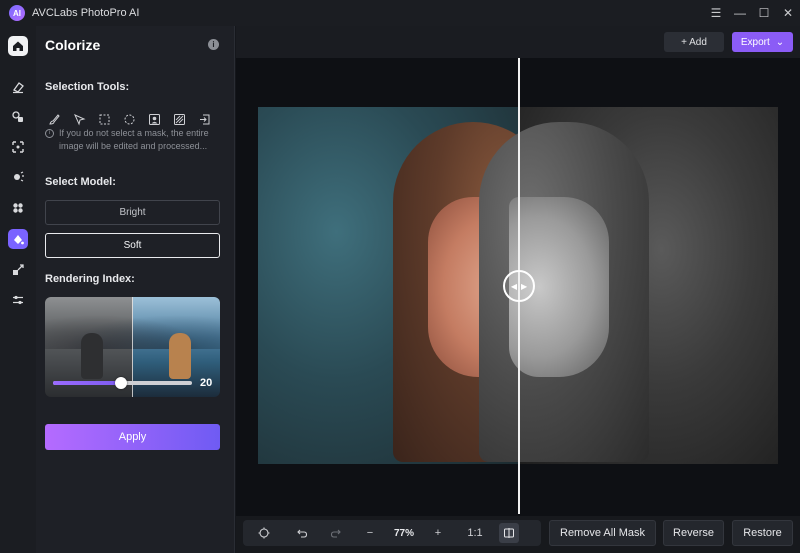 Image resolution: width=800 pixels, height=553 pixels. I want to click on face-enhance-icon, so click(18, 117).